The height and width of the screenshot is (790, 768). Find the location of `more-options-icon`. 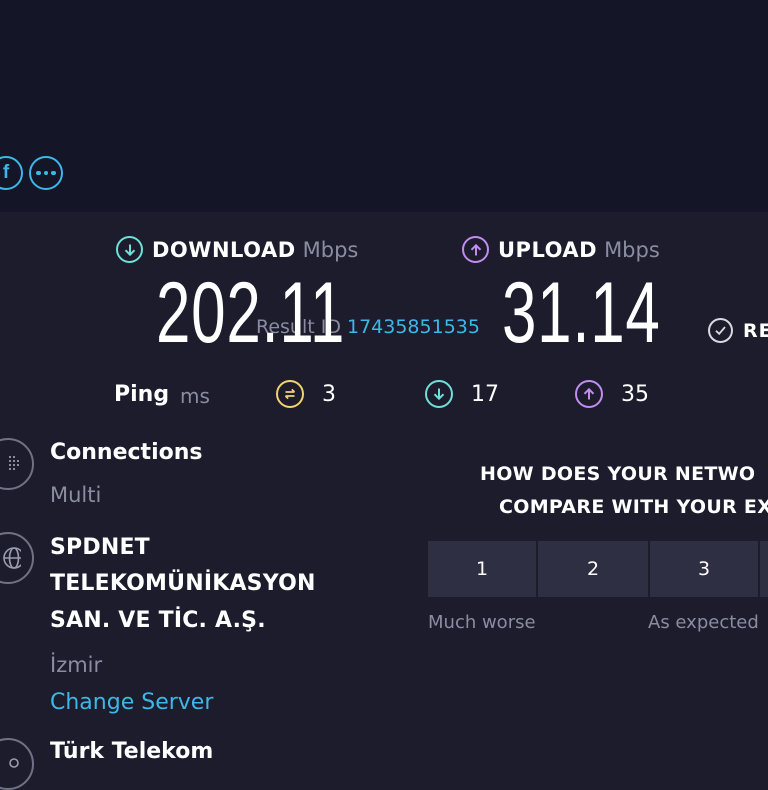

more-options-icon is located at coordinates (46, 173).